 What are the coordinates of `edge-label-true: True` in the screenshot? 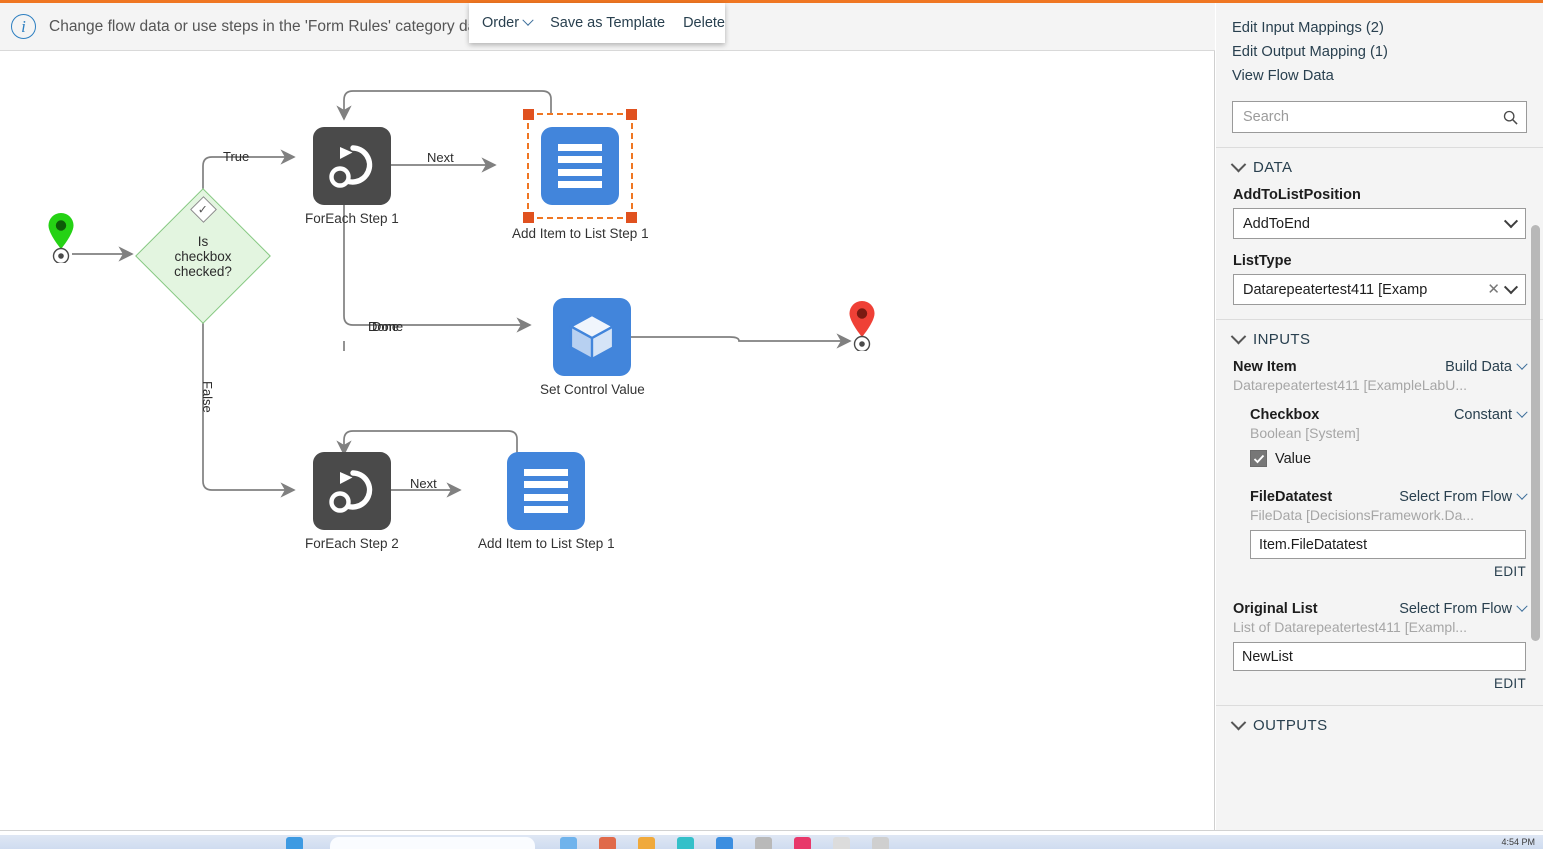 It's located at (236, 156).